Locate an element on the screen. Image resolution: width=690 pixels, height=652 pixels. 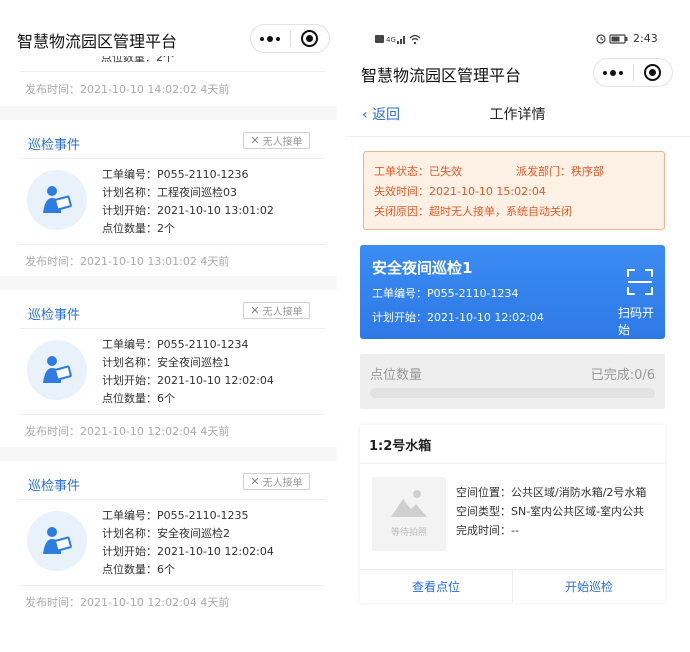
task-order-no: 工单编号：P055-2110-1234 is located at coordinates (445, 293).